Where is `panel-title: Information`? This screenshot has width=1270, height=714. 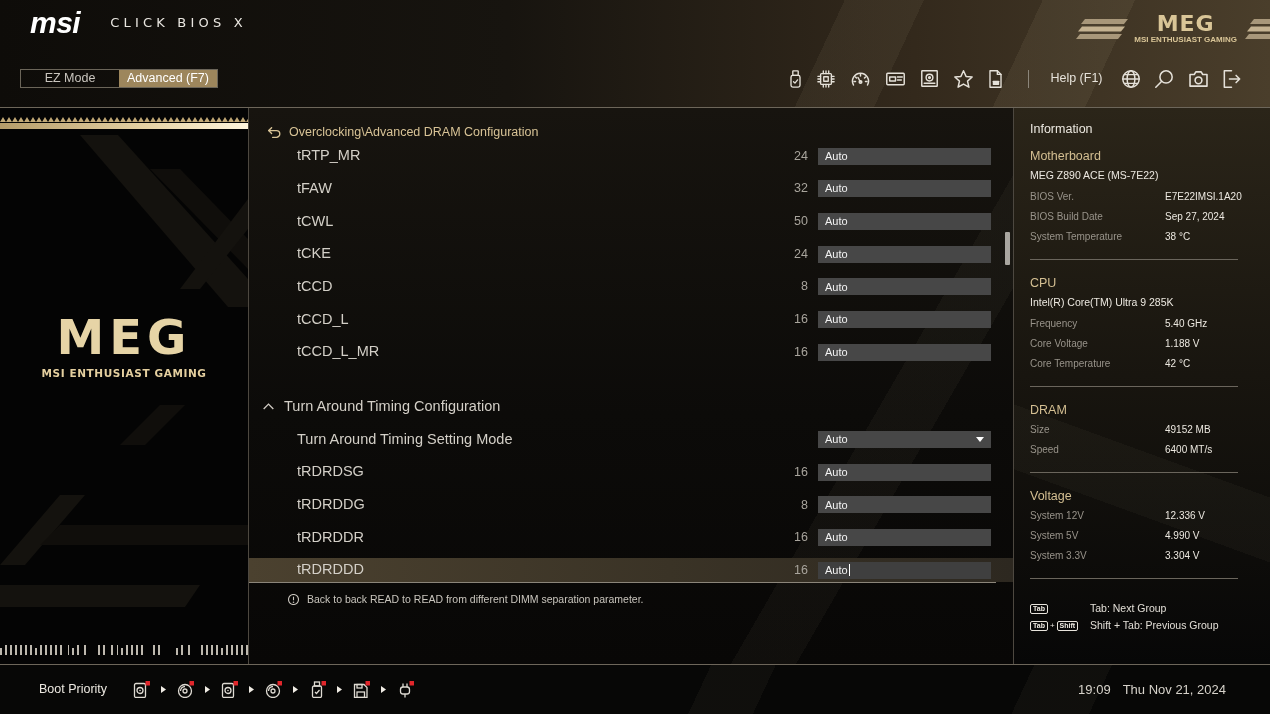
panel-title: Information is located at coordinates (1062, 129).